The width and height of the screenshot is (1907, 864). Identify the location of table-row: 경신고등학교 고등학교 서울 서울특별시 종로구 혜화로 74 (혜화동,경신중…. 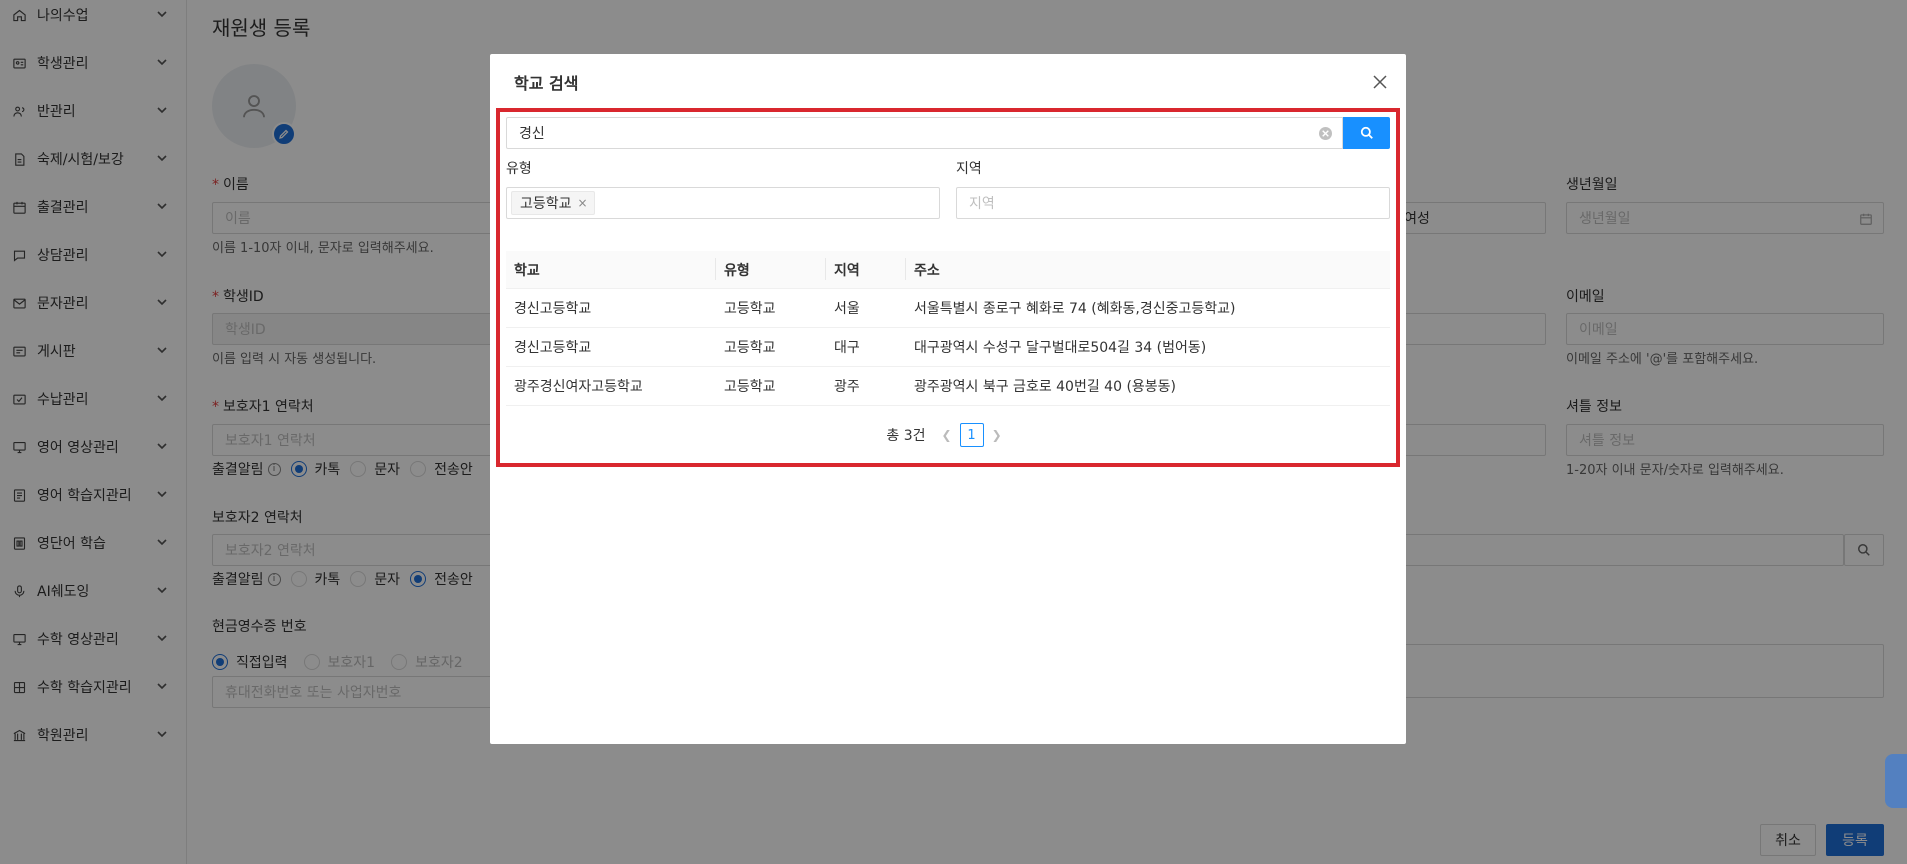
(948, 308).